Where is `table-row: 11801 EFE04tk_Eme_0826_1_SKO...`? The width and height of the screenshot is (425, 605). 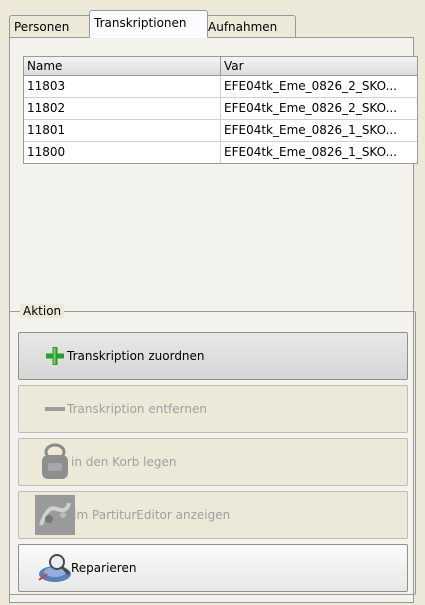 table-row: 11801 EFE04tk_Eme_0826_1_SKO... is located at coordinates (220, 131).